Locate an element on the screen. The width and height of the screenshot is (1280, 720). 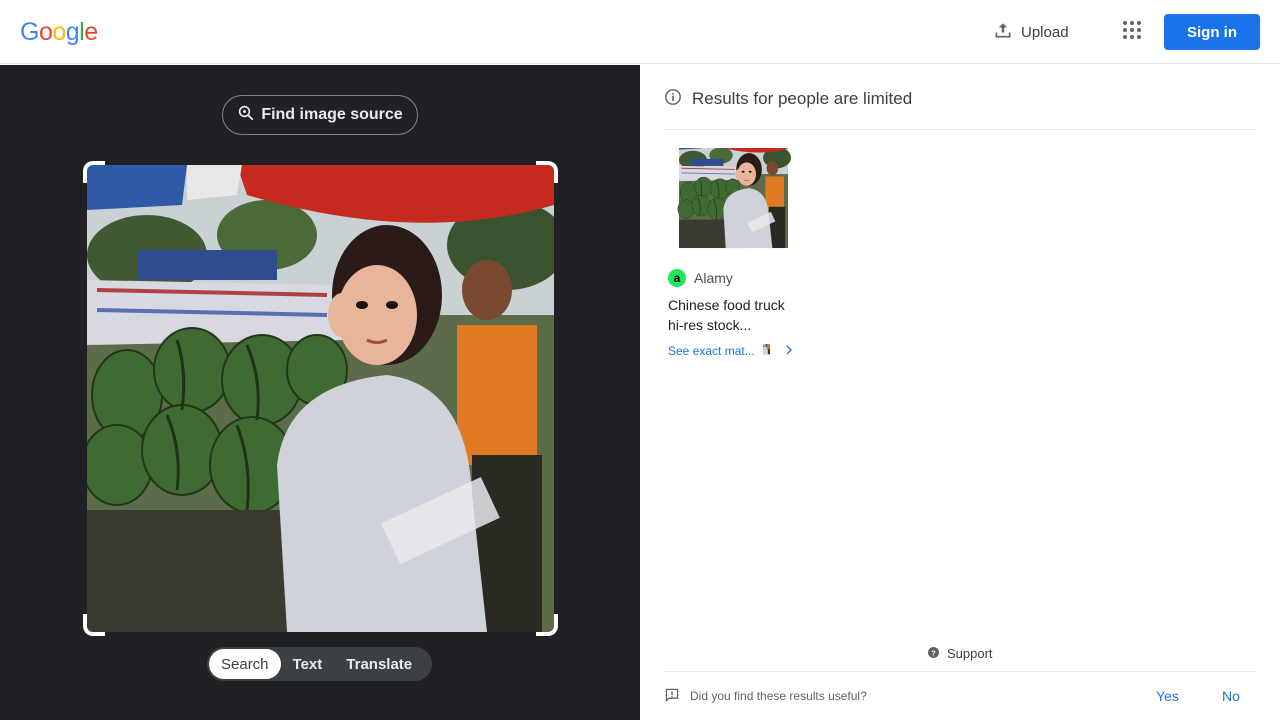
find-image-source-button: Find image source is located at coordinates (320, 115).